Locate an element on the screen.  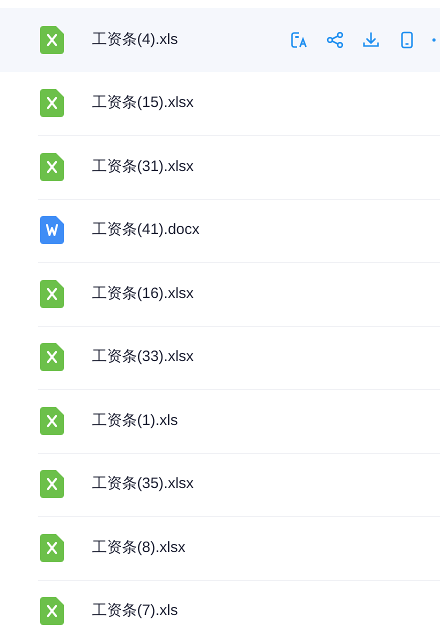
file-name: 工资条(35).xlsx is located at coordinates (143, 484).